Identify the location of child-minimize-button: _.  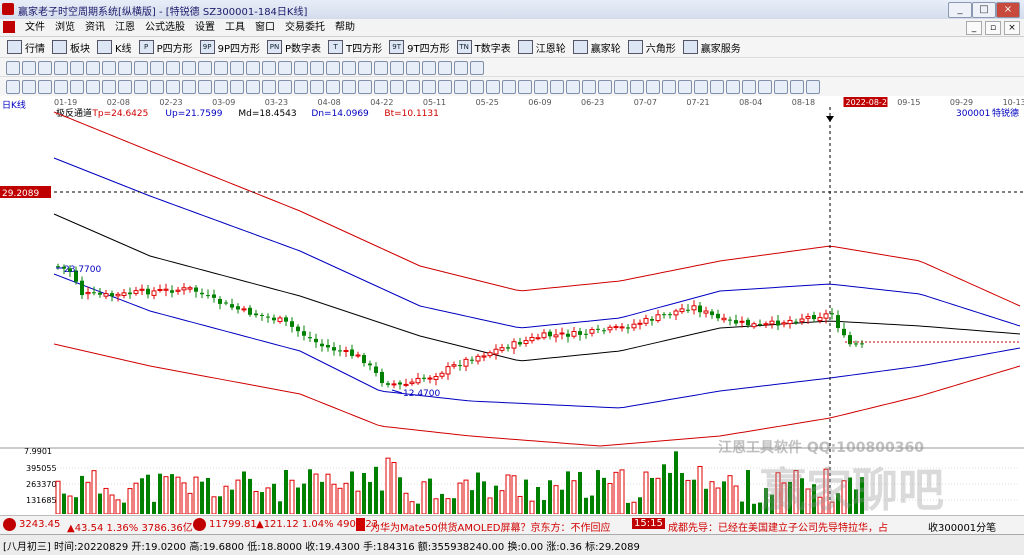
(974, 28).